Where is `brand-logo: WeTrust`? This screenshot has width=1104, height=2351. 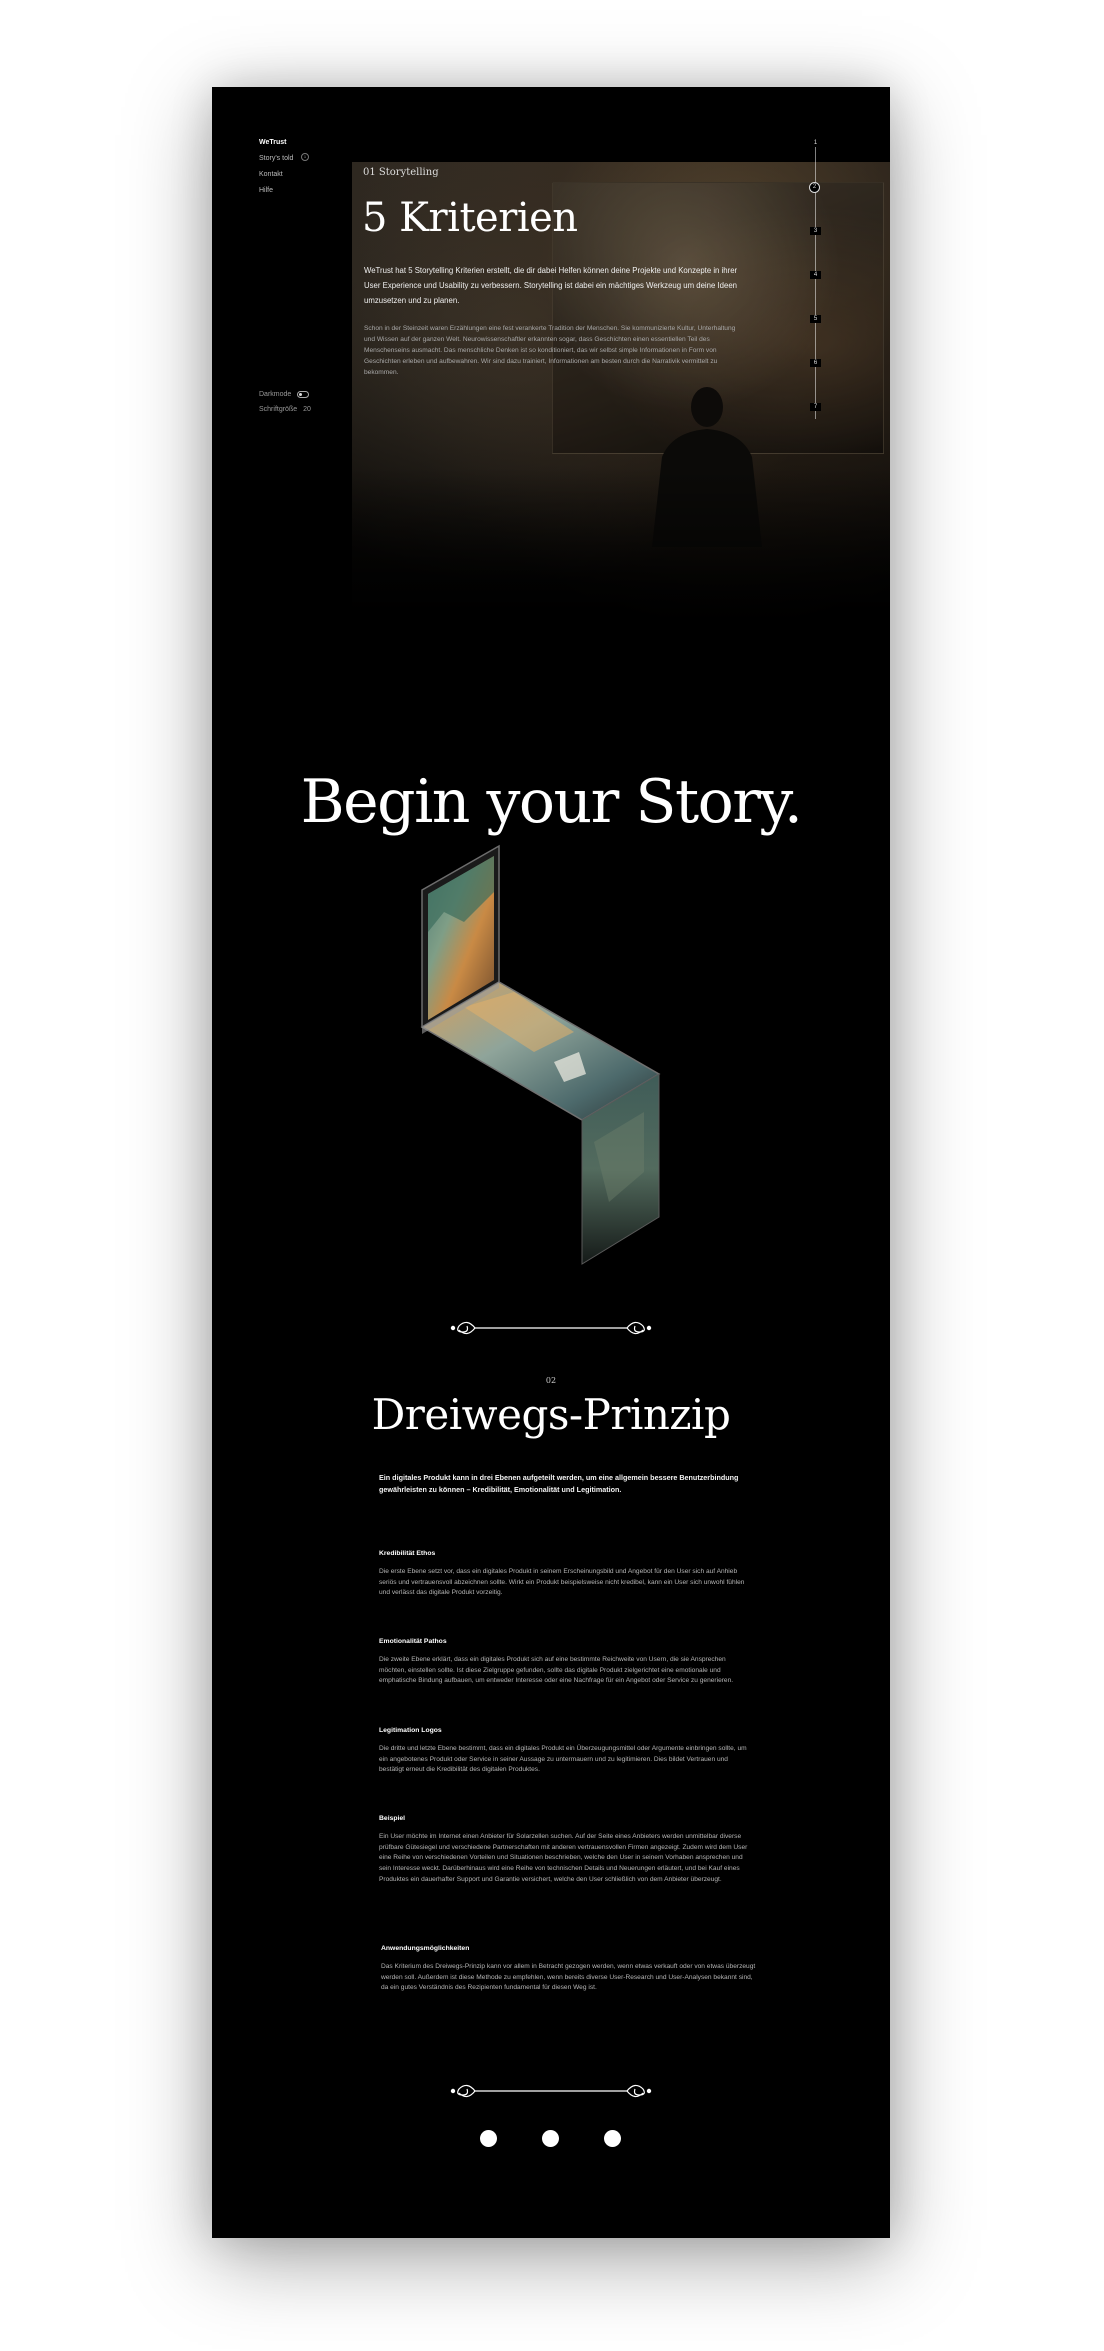 brand-logo: WeTrust is located at coordinates (276, 143).